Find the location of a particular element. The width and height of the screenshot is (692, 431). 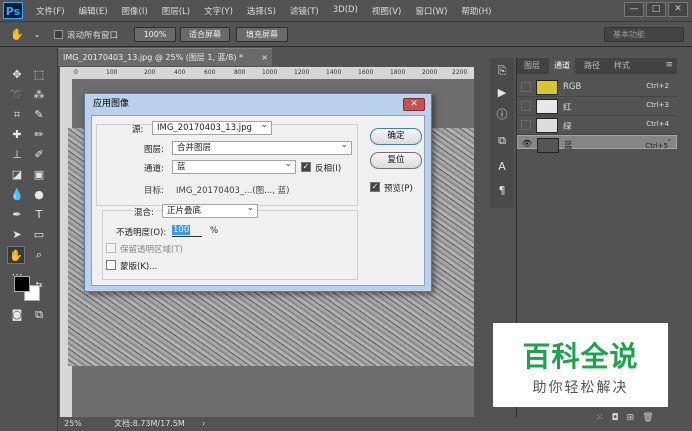

menu-type: 文字(Y) is located at coordinates (218, 11).